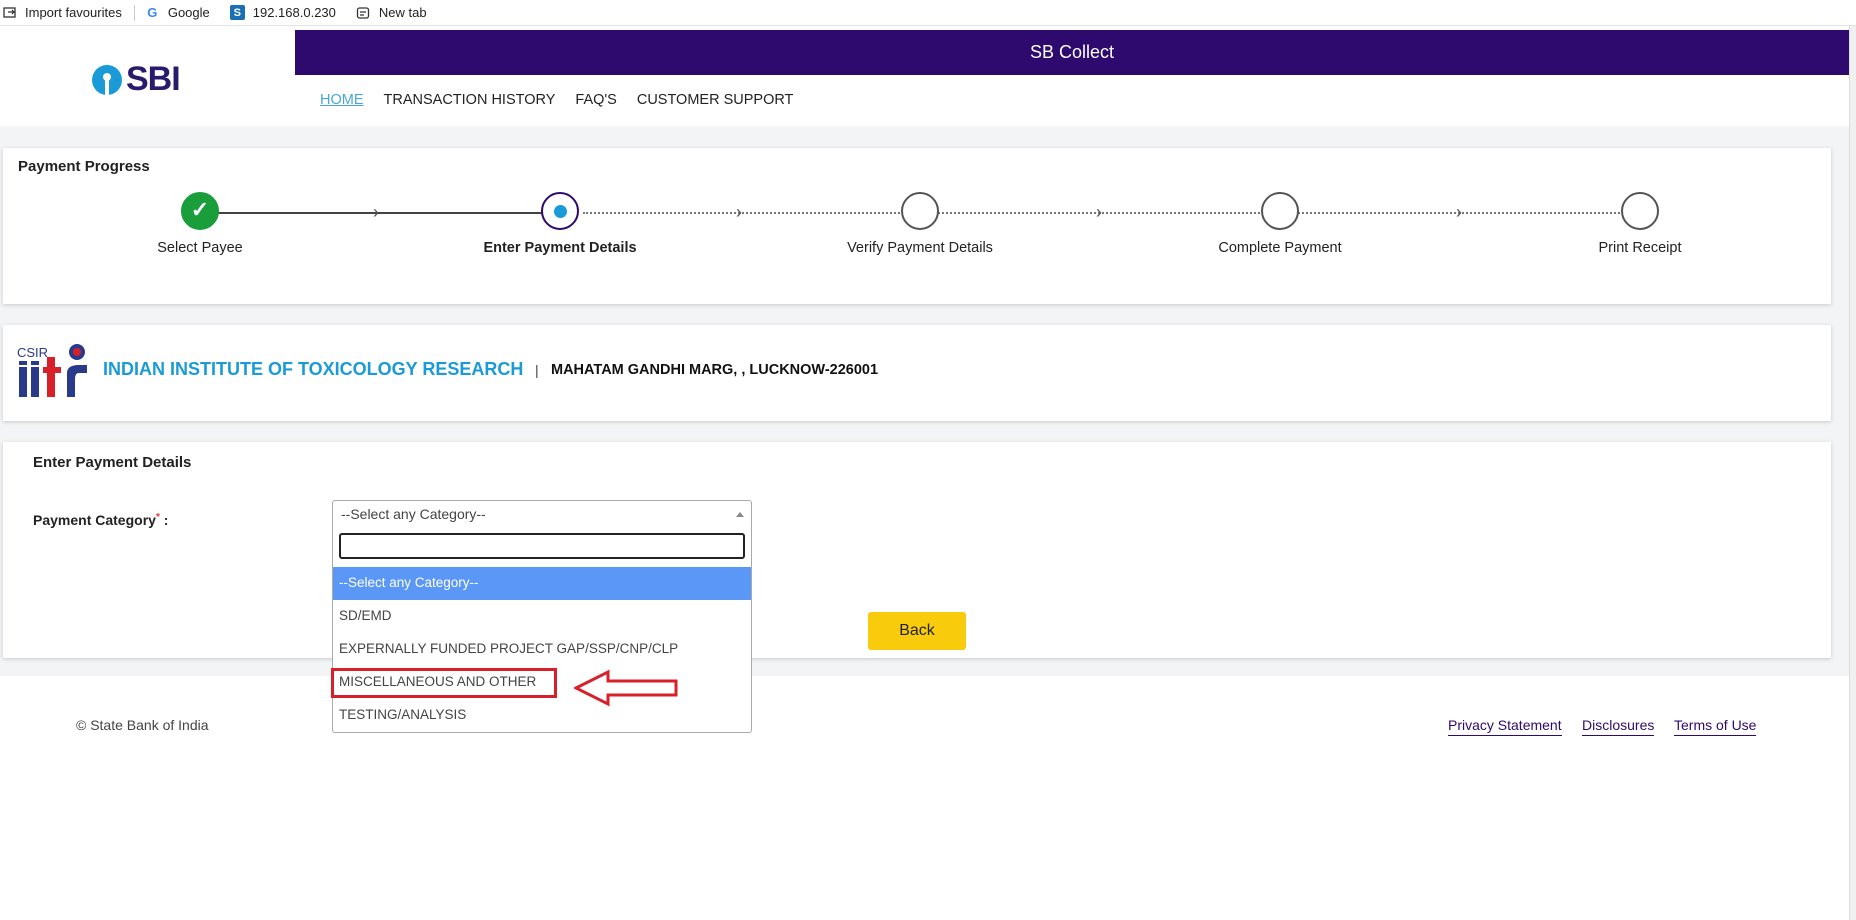  I want to click on step-enter-payment-details: Enter Payment Details, so click(560, 224).